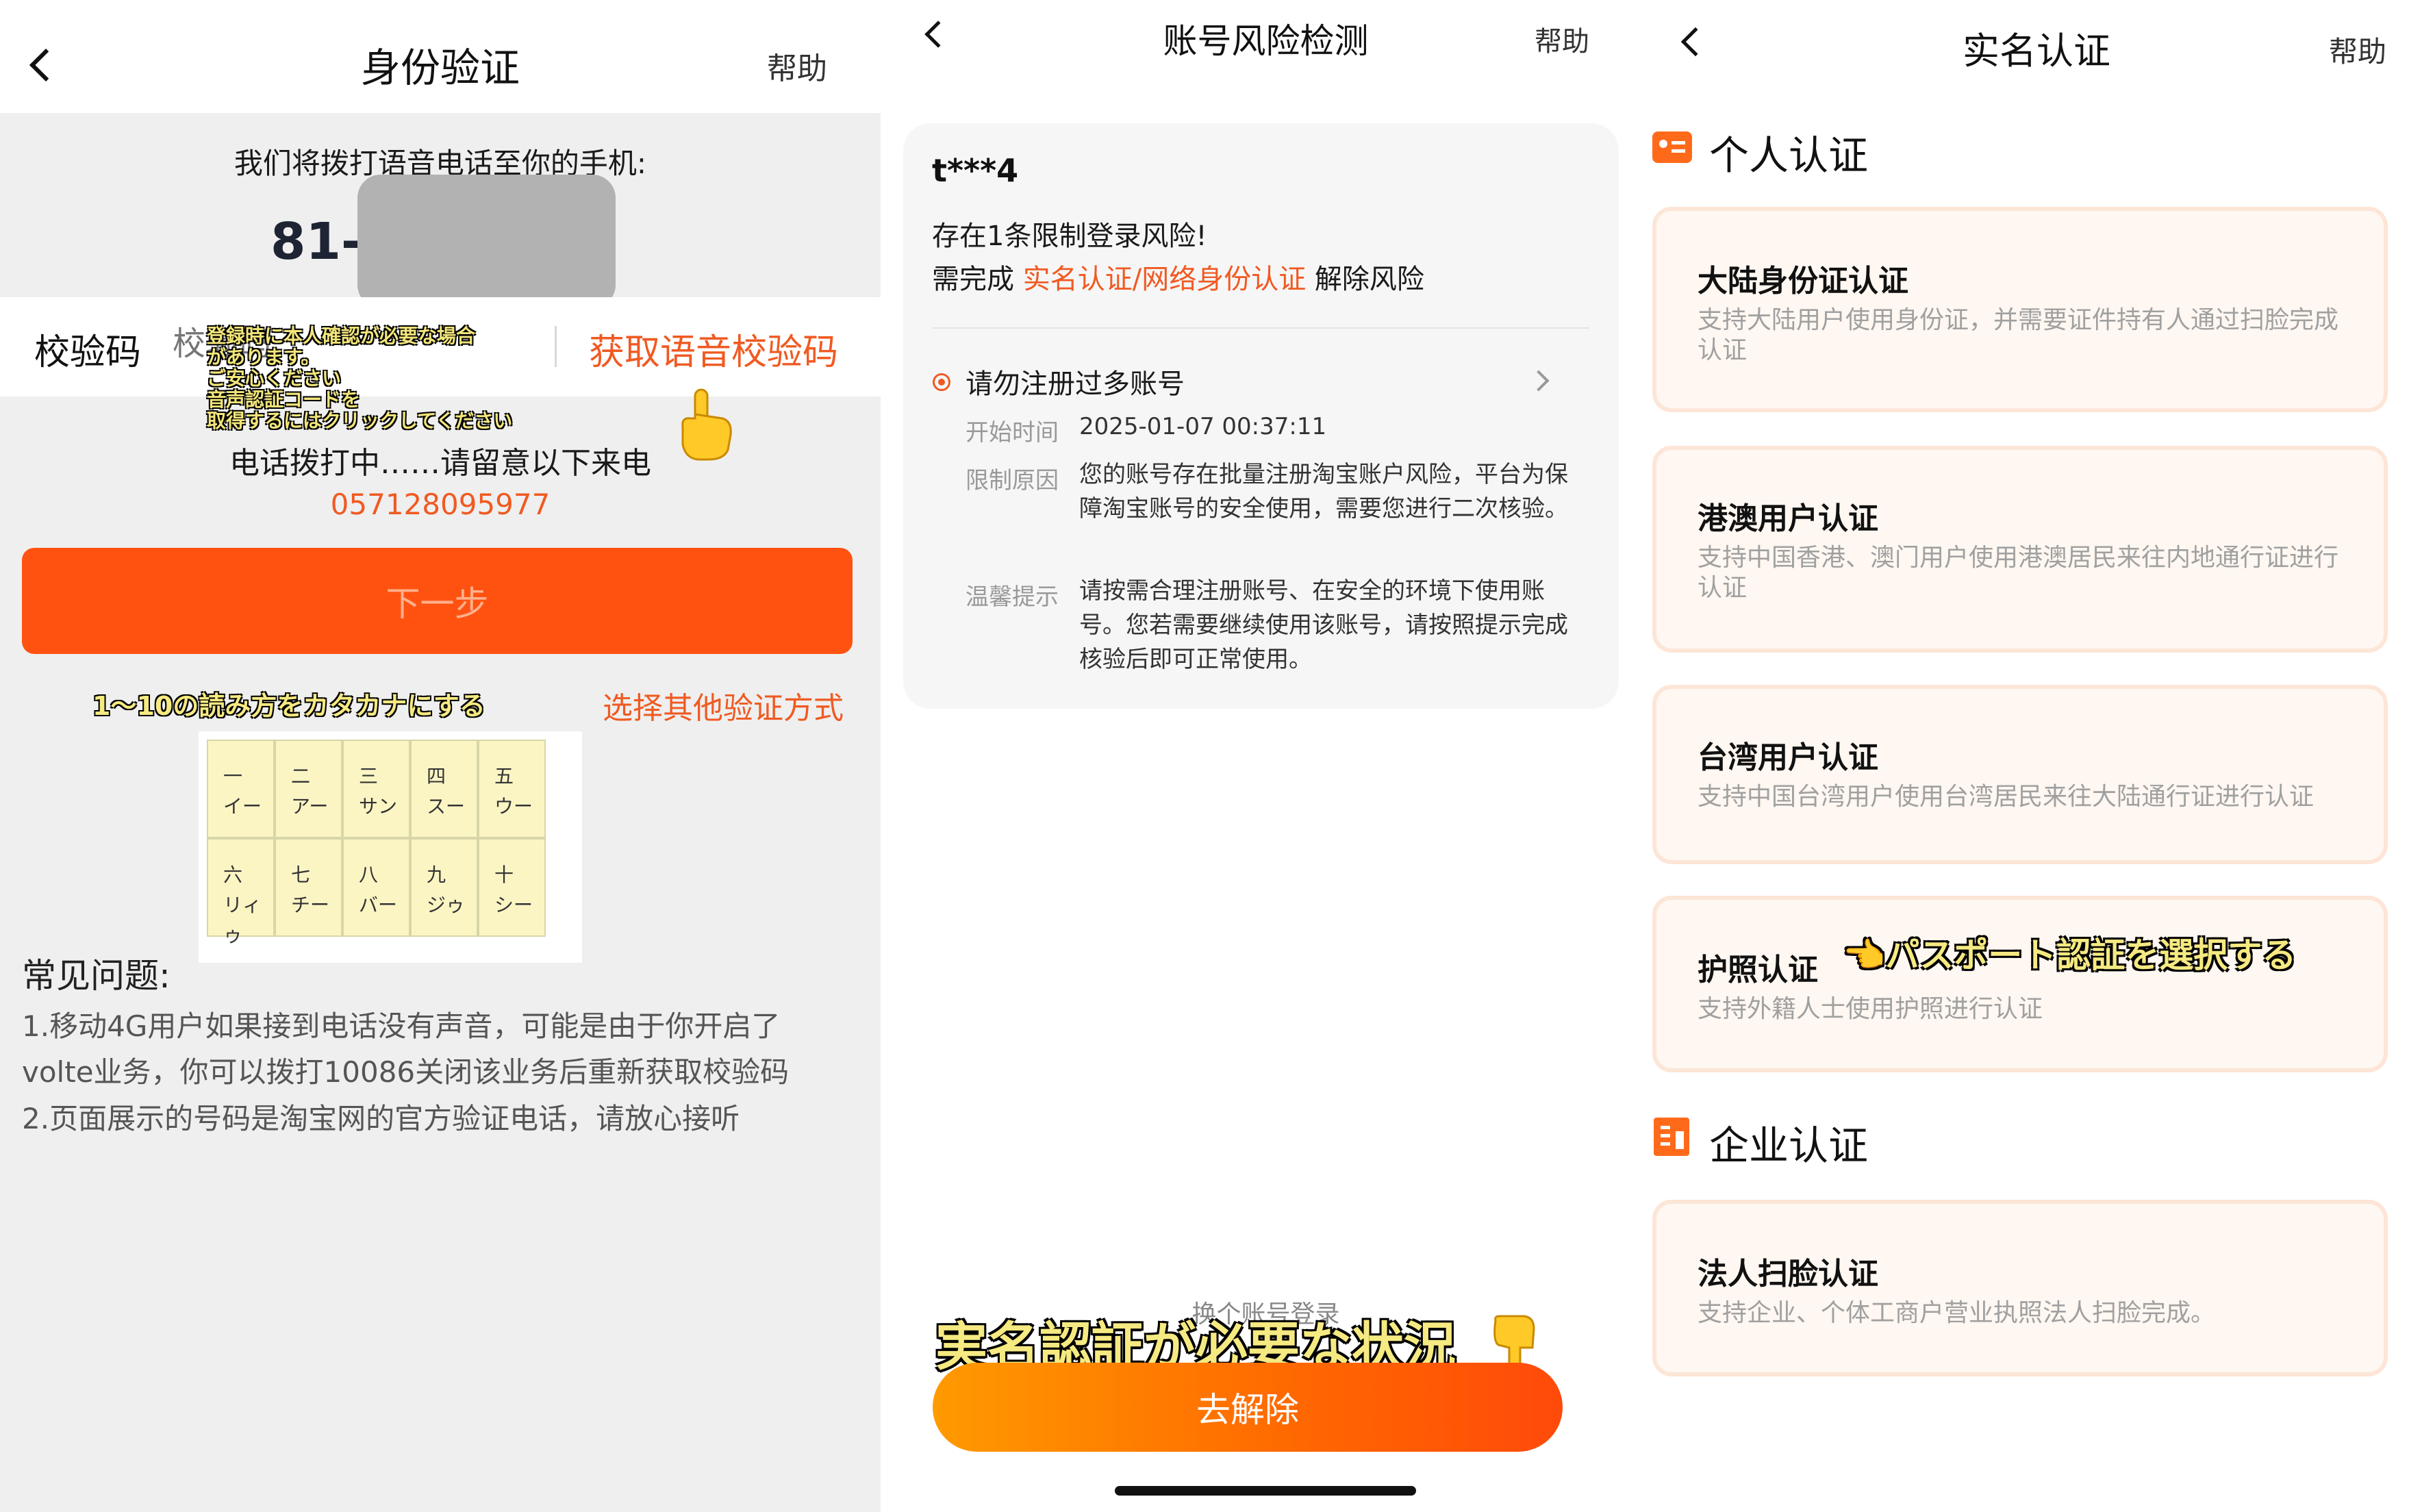  What do you see at coordinates (1012, 432) in the screenshot?
I see `start-time-label: 开始时间` at bounding box center [1012, 432].